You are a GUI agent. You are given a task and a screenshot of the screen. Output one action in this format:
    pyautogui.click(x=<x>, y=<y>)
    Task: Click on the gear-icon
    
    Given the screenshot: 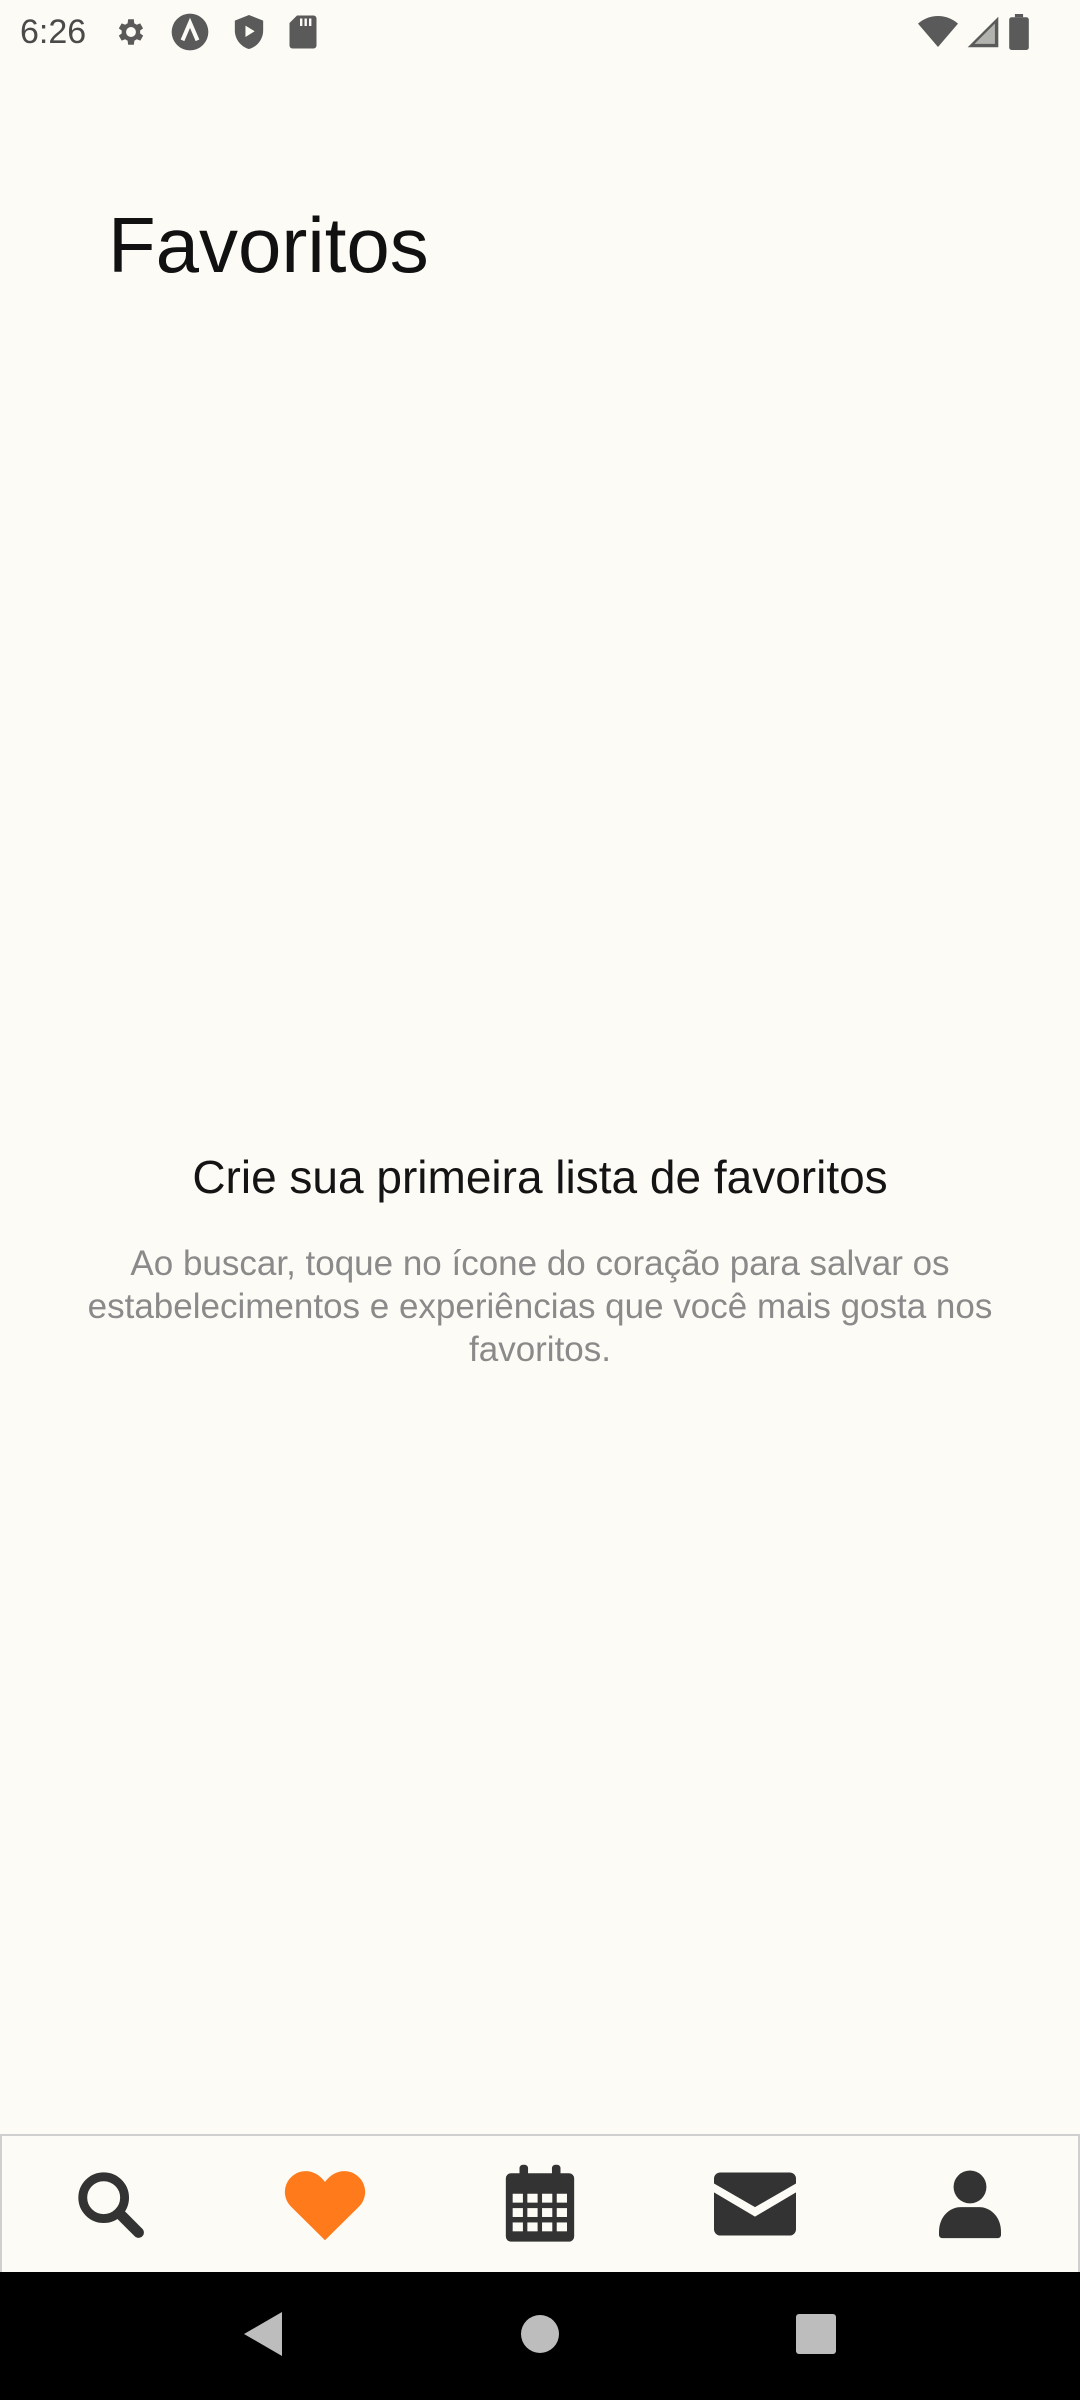 What is the action you would take?
    pyautogui.click(x=131, y=32)
    